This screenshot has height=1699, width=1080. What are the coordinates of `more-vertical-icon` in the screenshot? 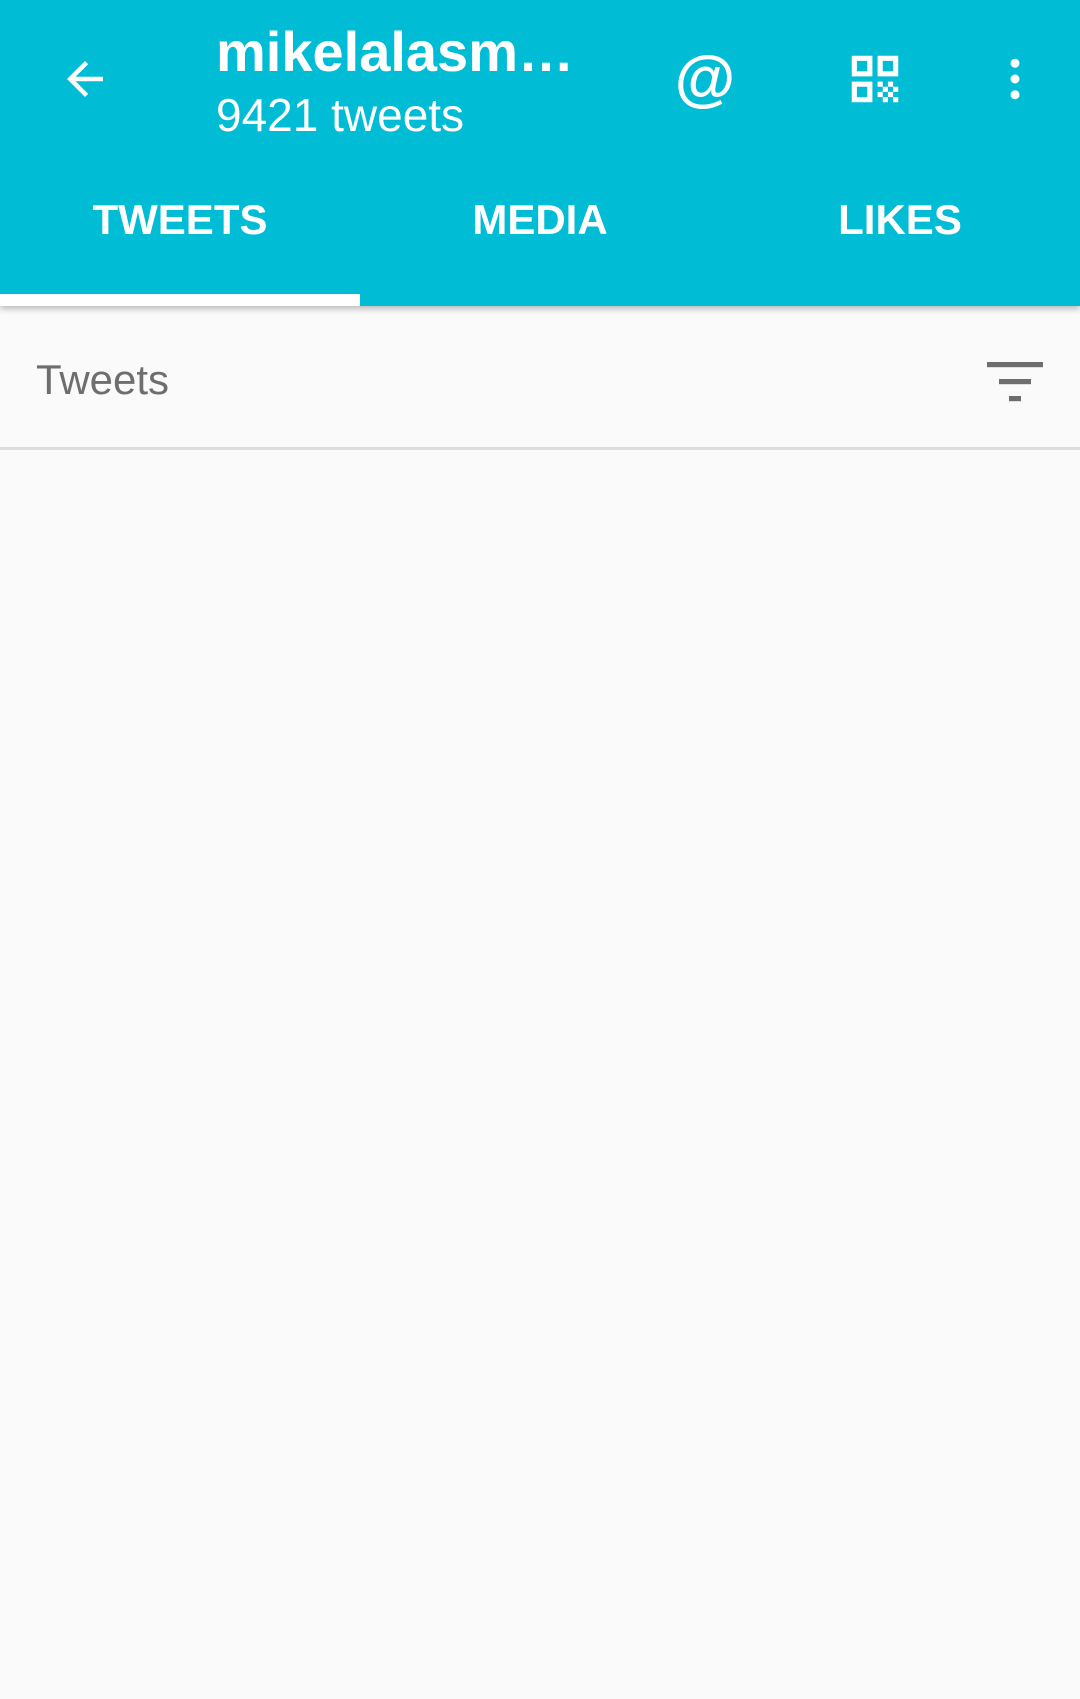 It's located at (1015, 79).